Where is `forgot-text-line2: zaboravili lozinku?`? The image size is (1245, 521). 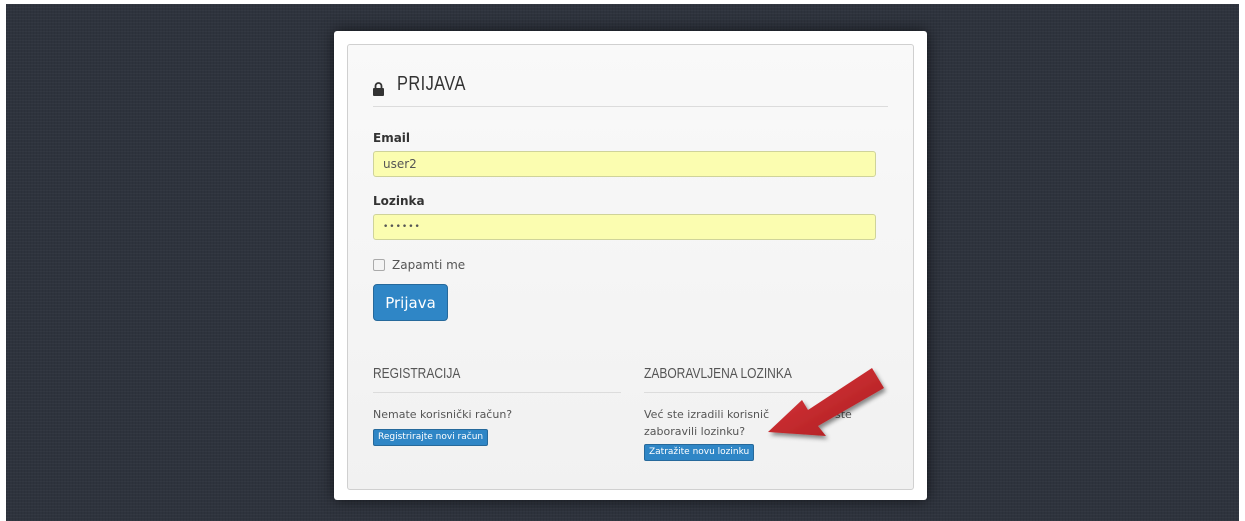
forgot-text-line2: zaboravili lozinku? is located at coordinates (695, 431).